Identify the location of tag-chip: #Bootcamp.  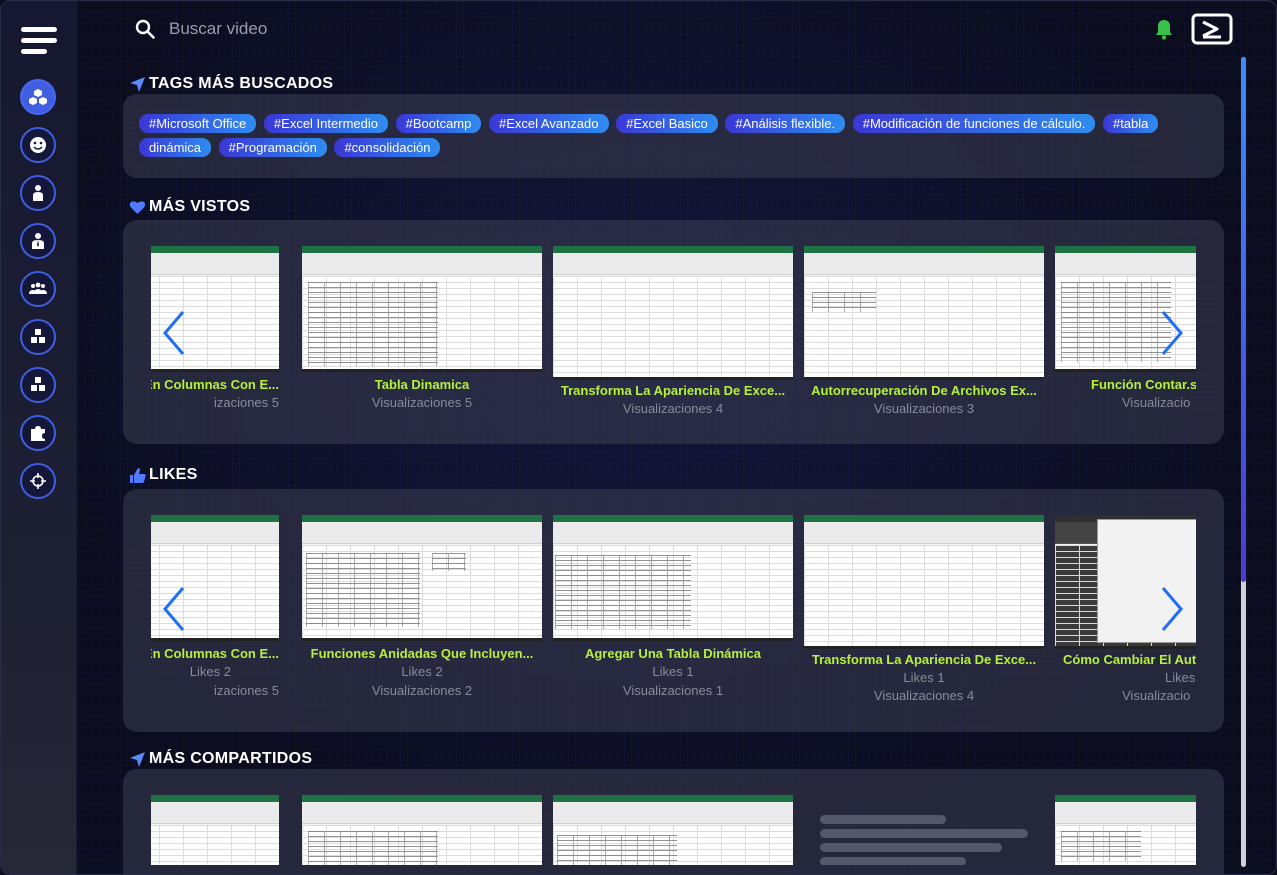
(438, 123).